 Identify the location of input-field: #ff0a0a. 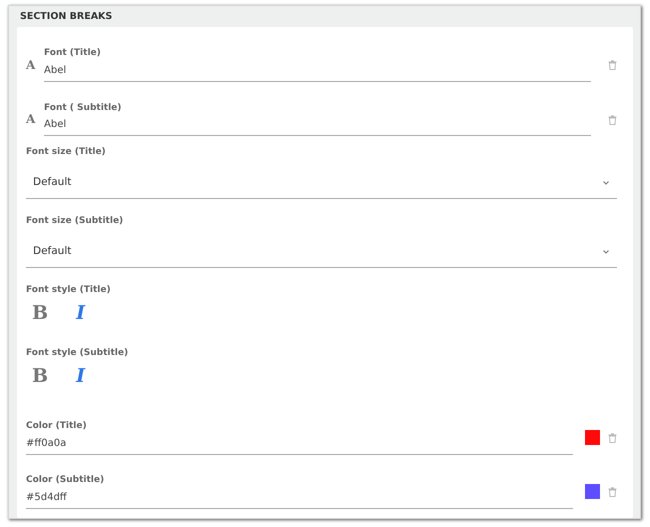
(299, 444).